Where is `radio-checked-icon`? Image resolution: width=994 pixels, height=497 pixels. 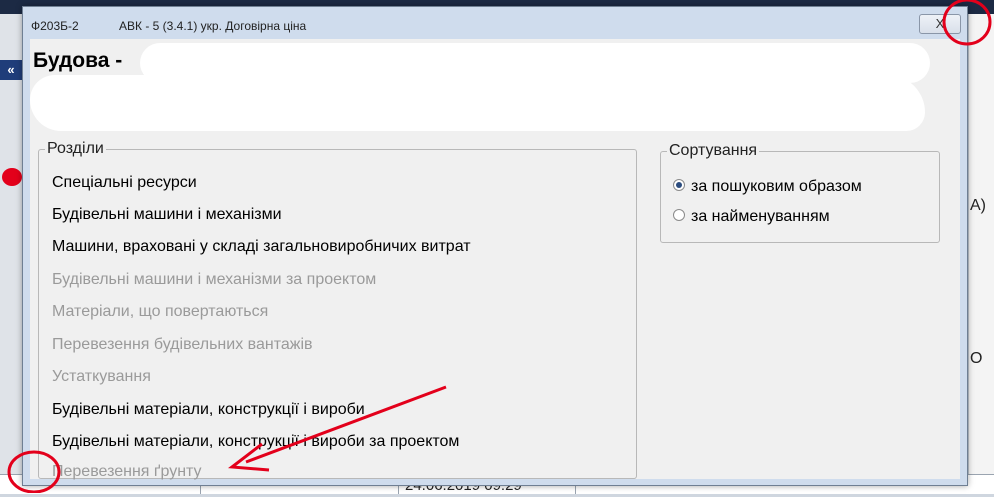 radio-checked-icon is located at coordinates (679, 184).